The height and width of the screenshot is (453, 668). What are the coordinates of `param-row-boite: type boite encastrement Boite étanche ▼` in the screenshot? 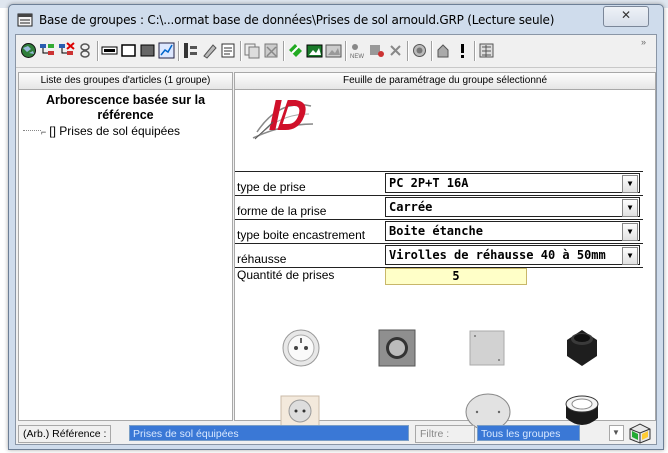 It's located at (439, 231).